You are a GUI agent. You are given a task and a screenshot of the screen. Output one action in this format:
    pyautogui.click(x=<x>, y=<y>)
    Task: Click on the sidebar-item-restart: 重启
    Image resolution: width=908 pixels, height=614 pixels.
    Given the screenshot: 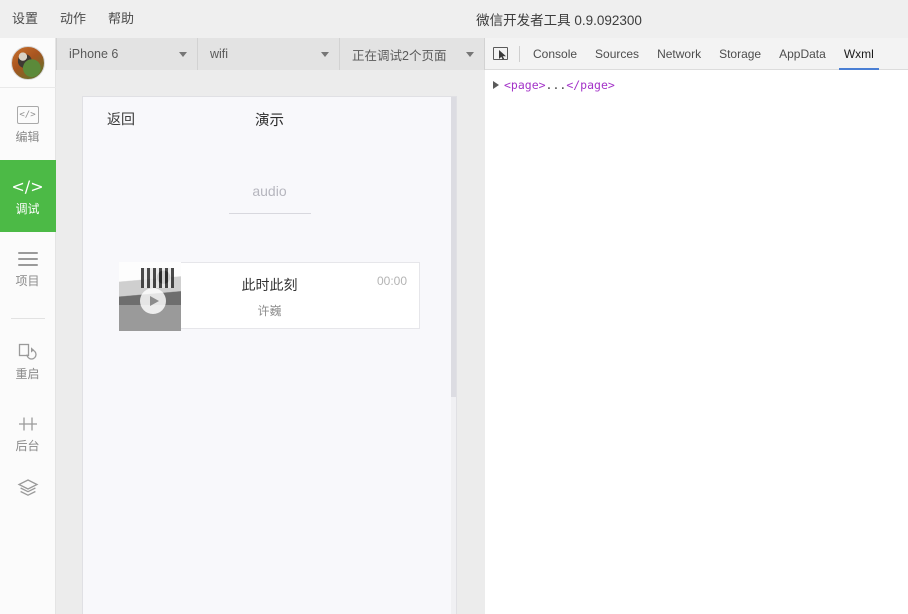 What is the action you would take?
    pyautogui.click(x=28, y=361)
    